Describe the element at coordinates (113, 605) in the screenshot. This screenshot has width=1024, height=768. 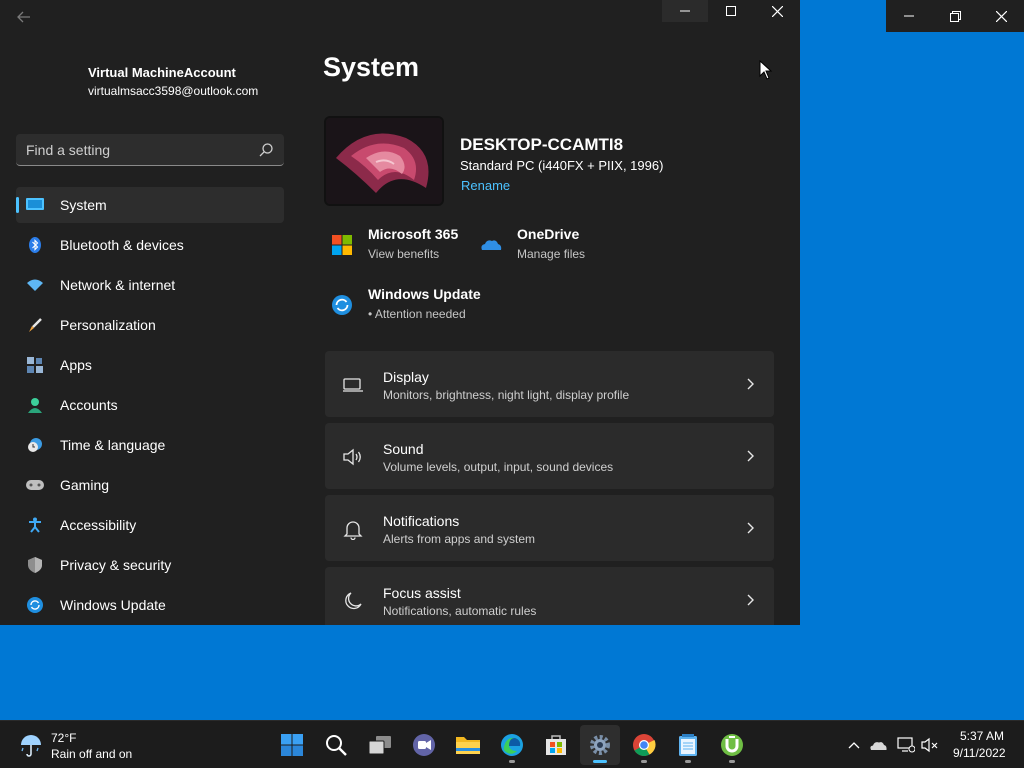
I see `sidebar-item-label: Windows Update` at that location.